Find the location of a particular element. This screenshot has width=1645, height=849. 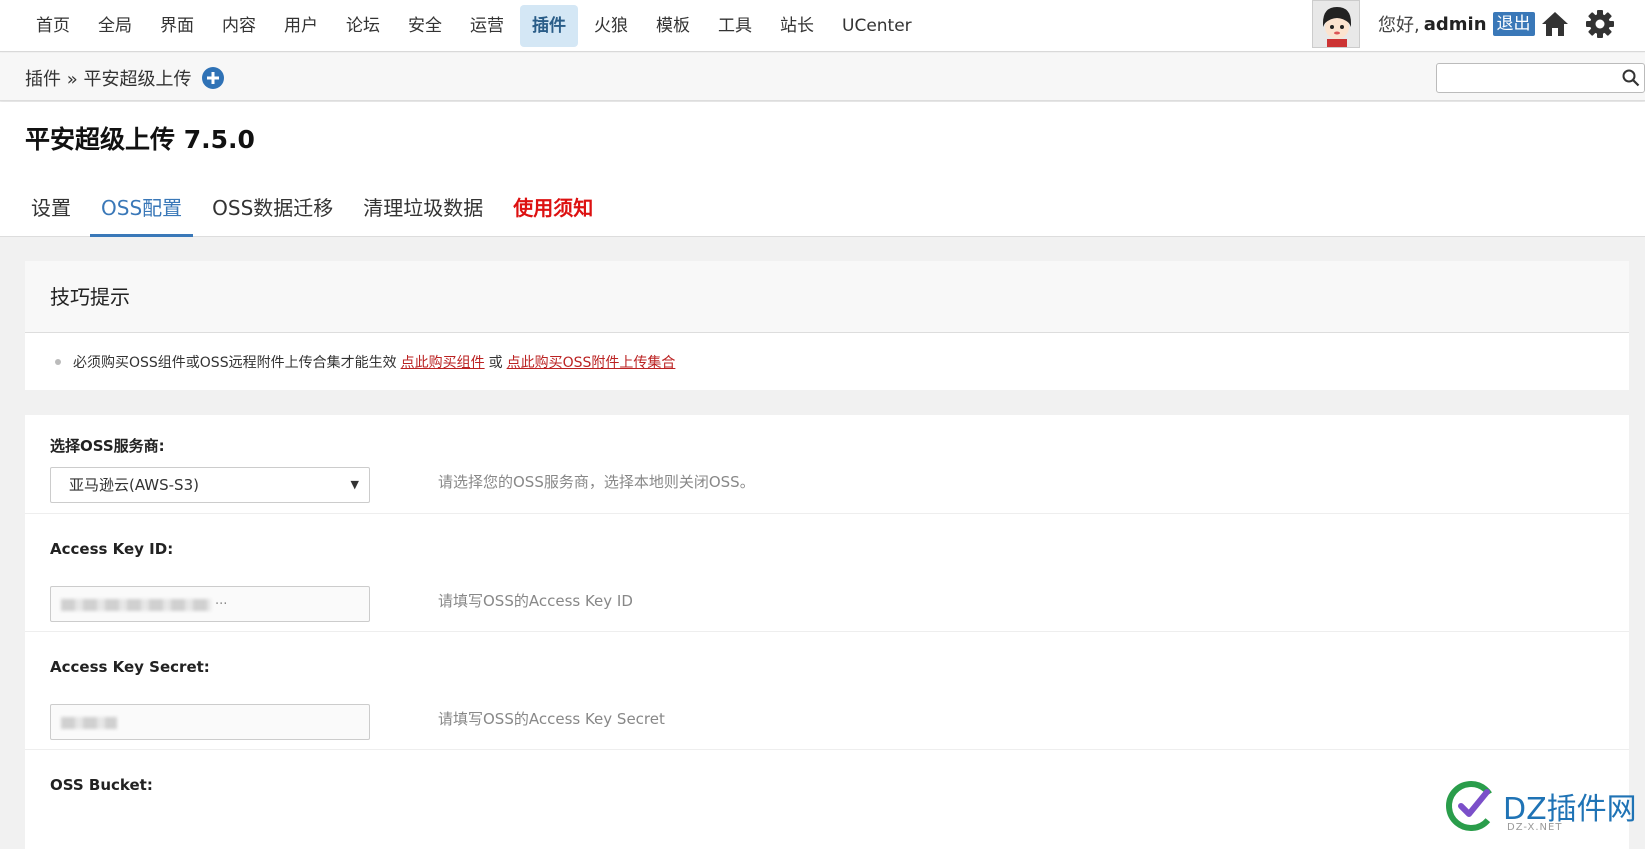

username: admin is located at coordinates (1455, 24).